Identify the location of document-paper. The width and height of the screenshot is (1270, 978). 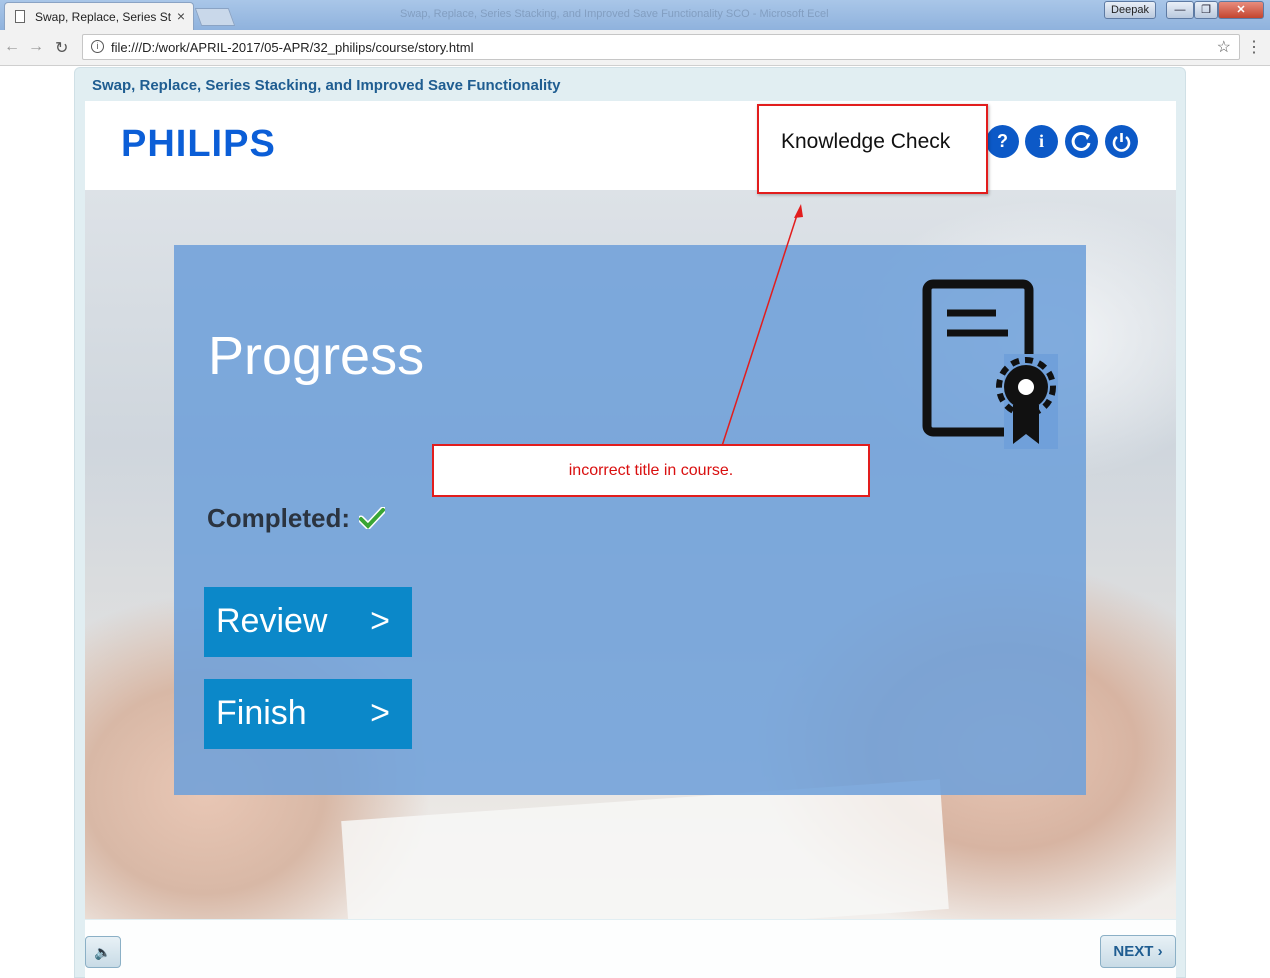
(645, 849).